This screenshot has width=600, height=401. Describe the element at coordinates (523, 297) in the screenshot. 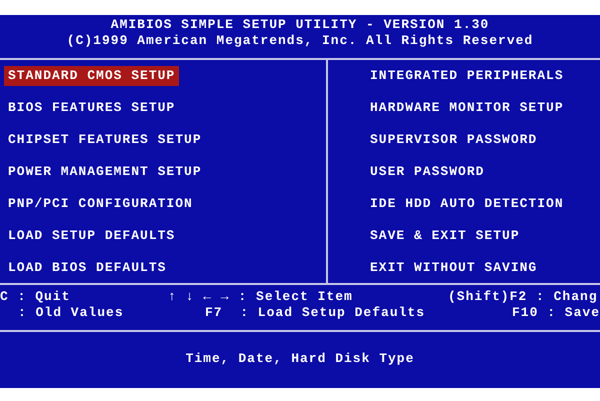

I see `key-hint: (Shift)F2 : Chang` at that location.